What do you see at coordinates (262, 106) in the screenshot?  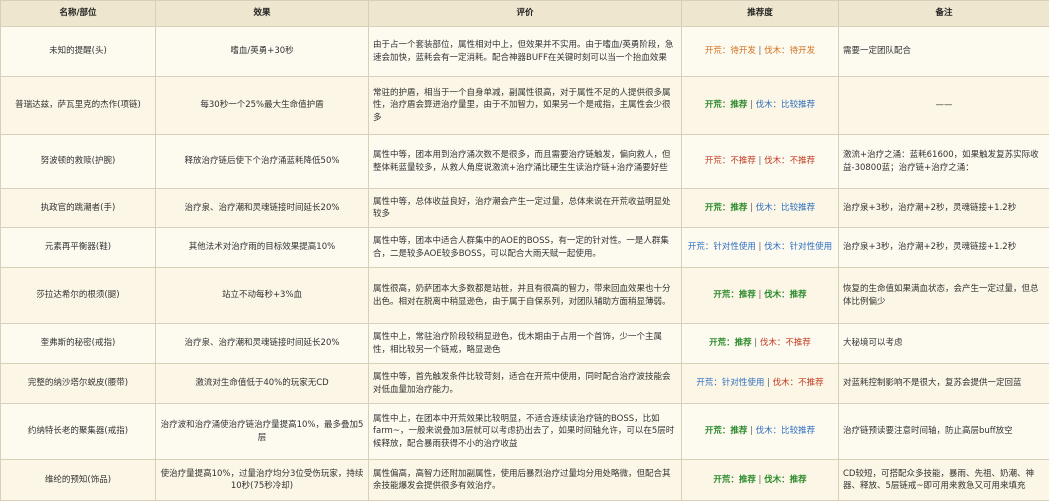 I see `cell-effect: 每30秒一个25%最大生命值护盾` at bounding box center [262, 106].